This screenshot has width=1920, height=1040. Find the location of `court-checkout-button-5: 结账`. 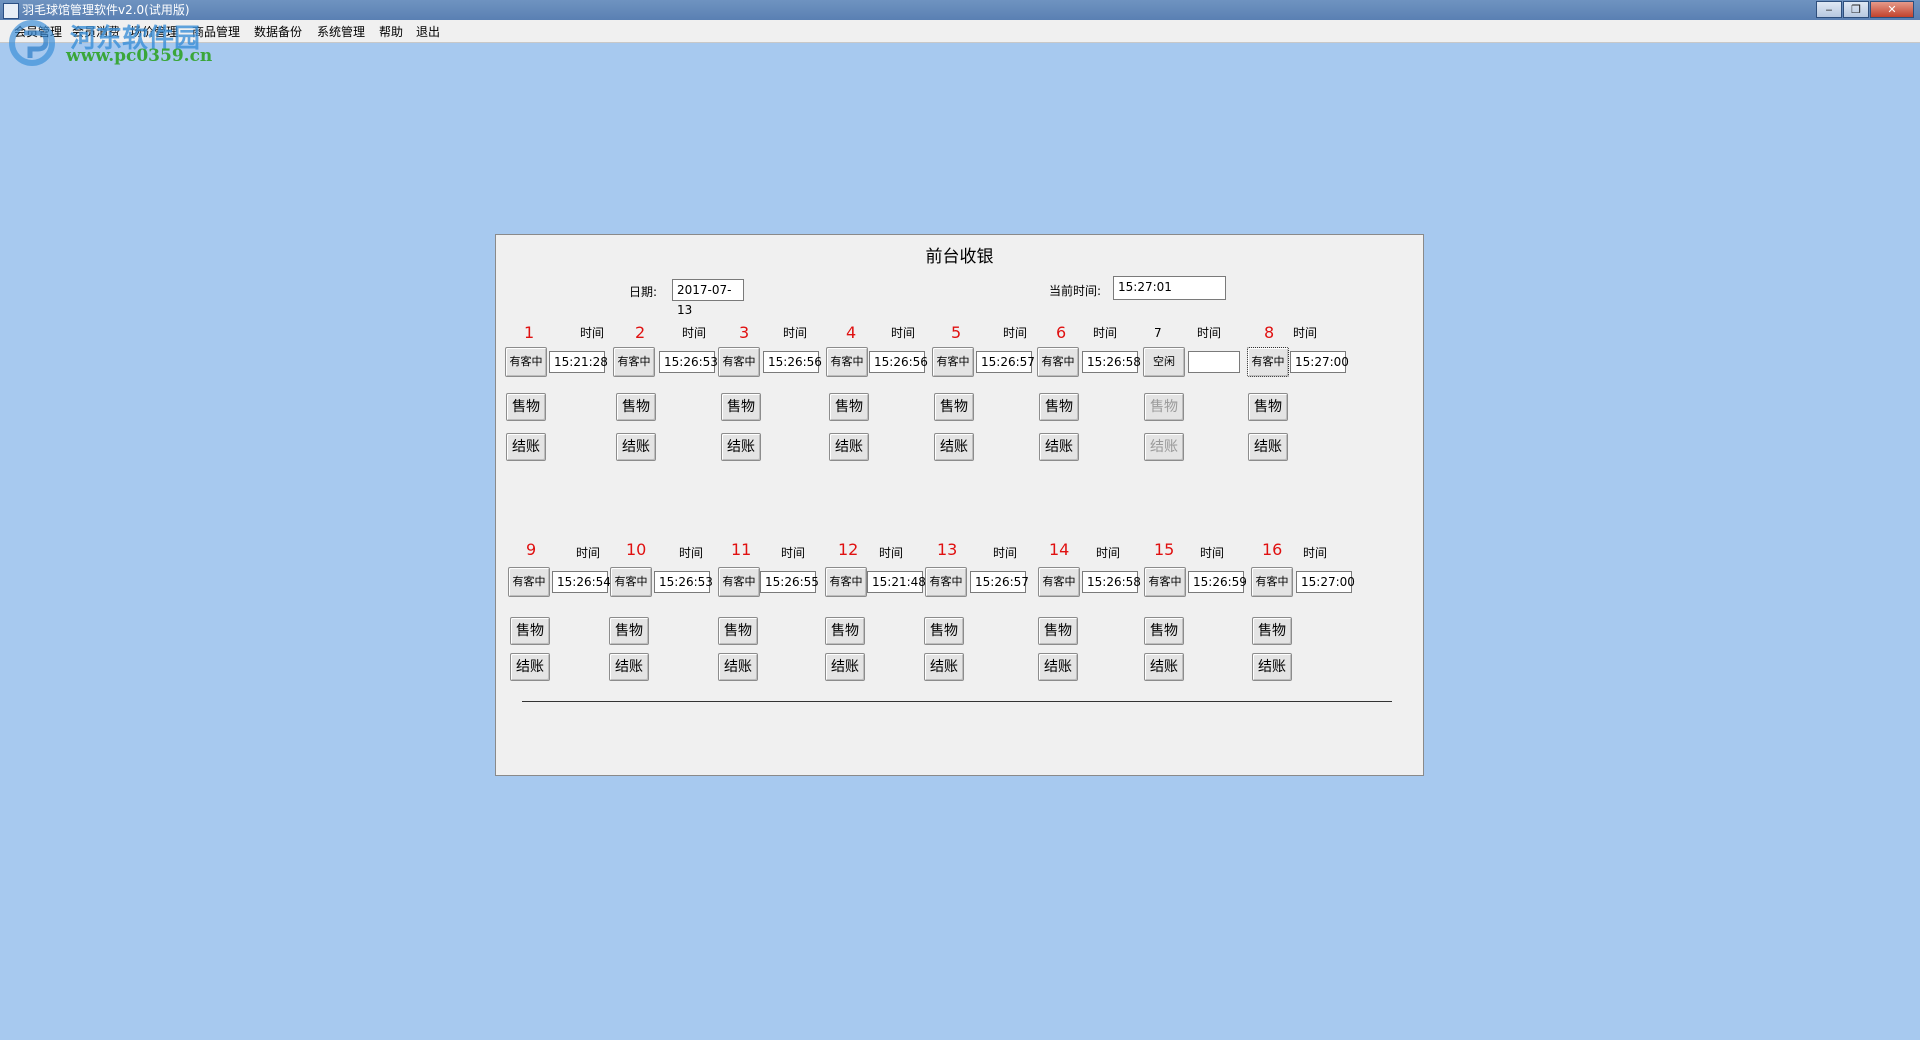

court-checkout-button-5: 结账 is located at coordinates (954, 447).